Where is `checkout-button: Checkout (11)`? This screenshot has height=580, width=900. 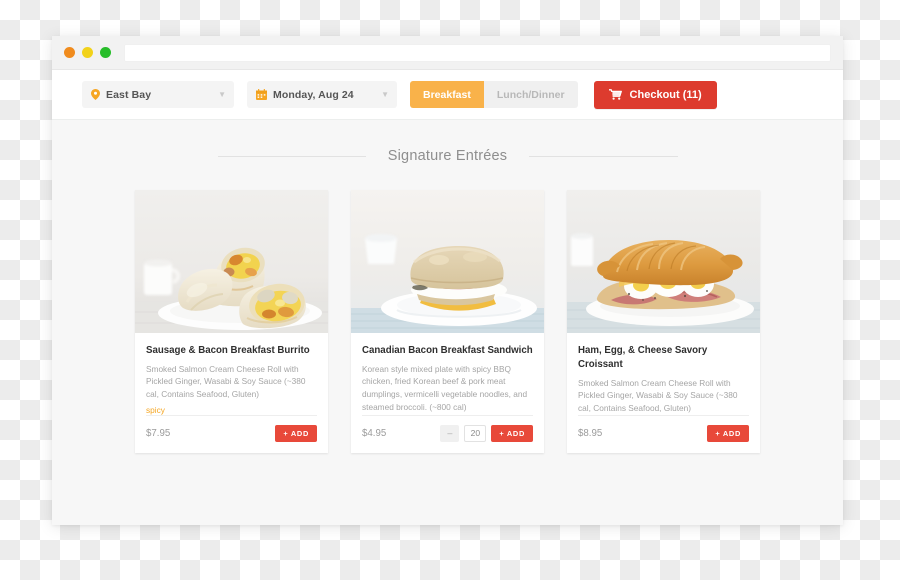 checkout-button: Checkout (11) is located at coordinates (655, 94).